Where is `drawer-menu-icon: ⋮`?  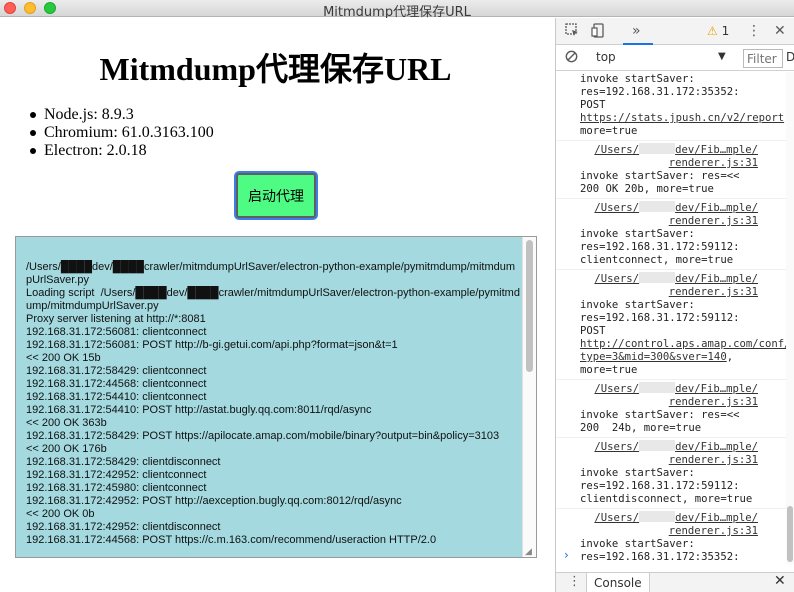 drawer-menu-icon: ⋮ is located at coordinates (574, 581).